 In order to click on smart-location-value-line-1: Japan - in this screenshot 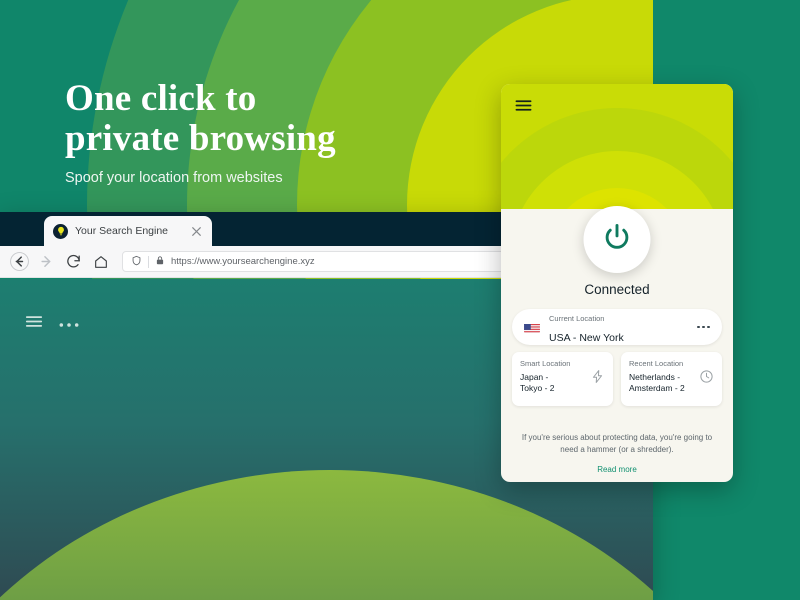, I will do `click(534, 377)`.